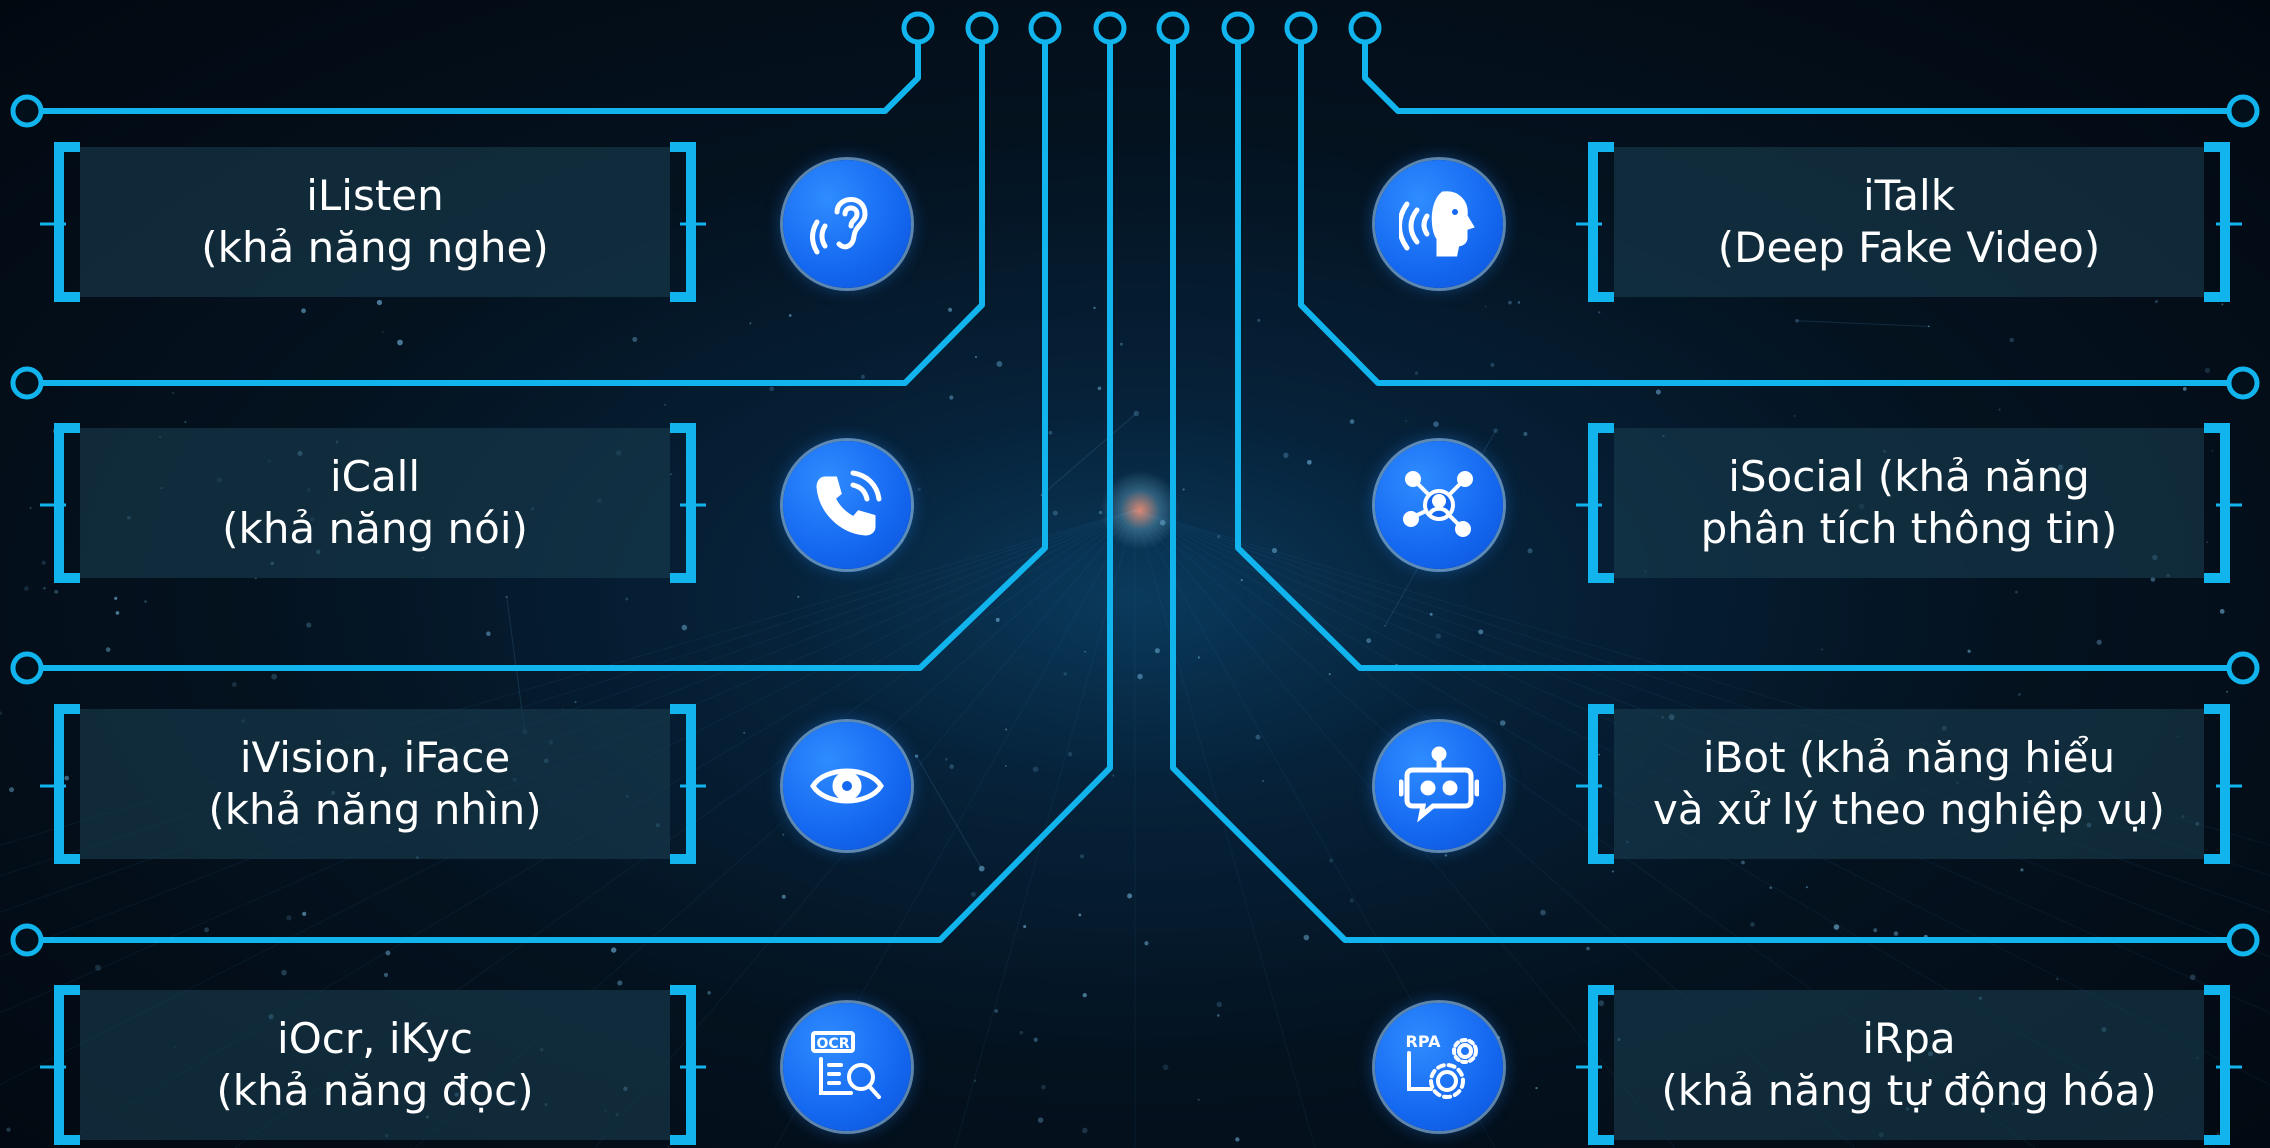 The height and width of the screenshot is (1148, 2270). What do you see at coordinates (1439, 786) in the screenshot?
I see `robot-chat-icon` at bounding box center [1439, 786].